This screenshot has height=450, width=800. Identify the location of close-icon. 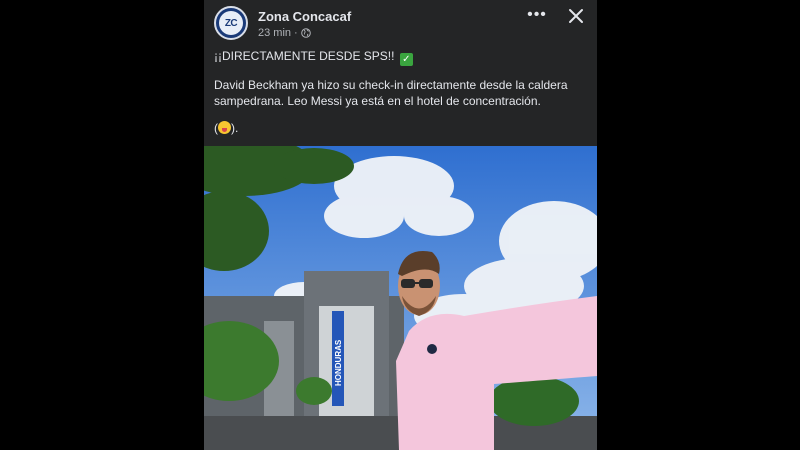
(576, 16).